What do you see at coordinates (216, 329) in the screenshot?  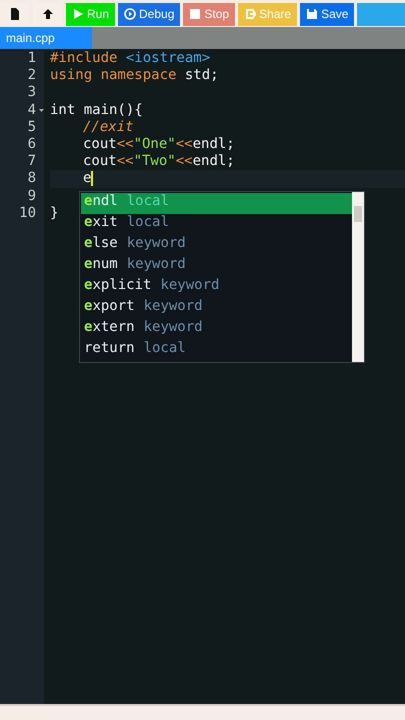 I see `suggestion-item: extern keyword` at bounding box center [216, 329].